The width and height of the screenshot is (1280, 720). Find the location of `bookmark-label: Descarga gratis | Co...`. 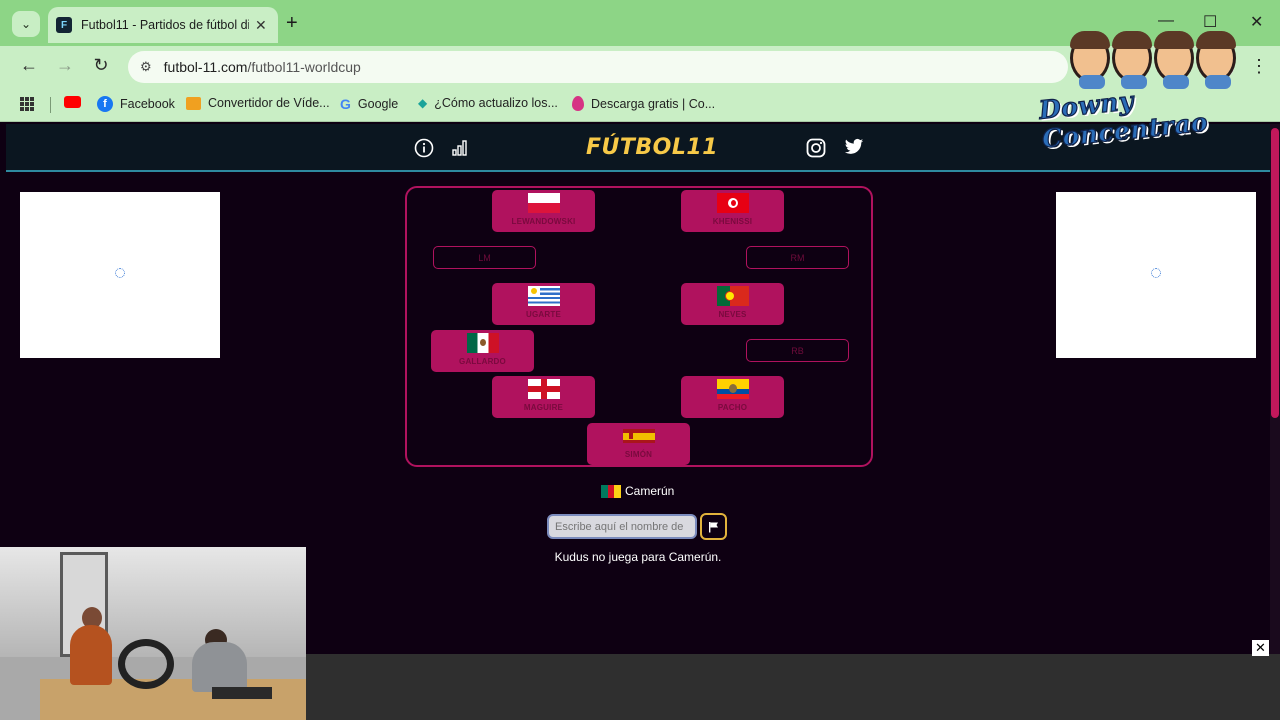

bookmark-label: Descarga gratis | Co... is located at coordinates (653, 103).